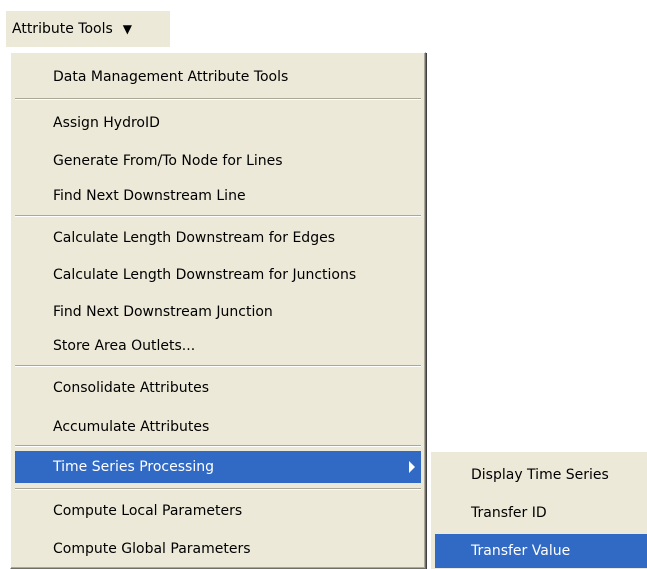 This screenshot has width=647, height=569. I want to click on menu-item-label: Find Next Downstream Junction, so click(163, 312).